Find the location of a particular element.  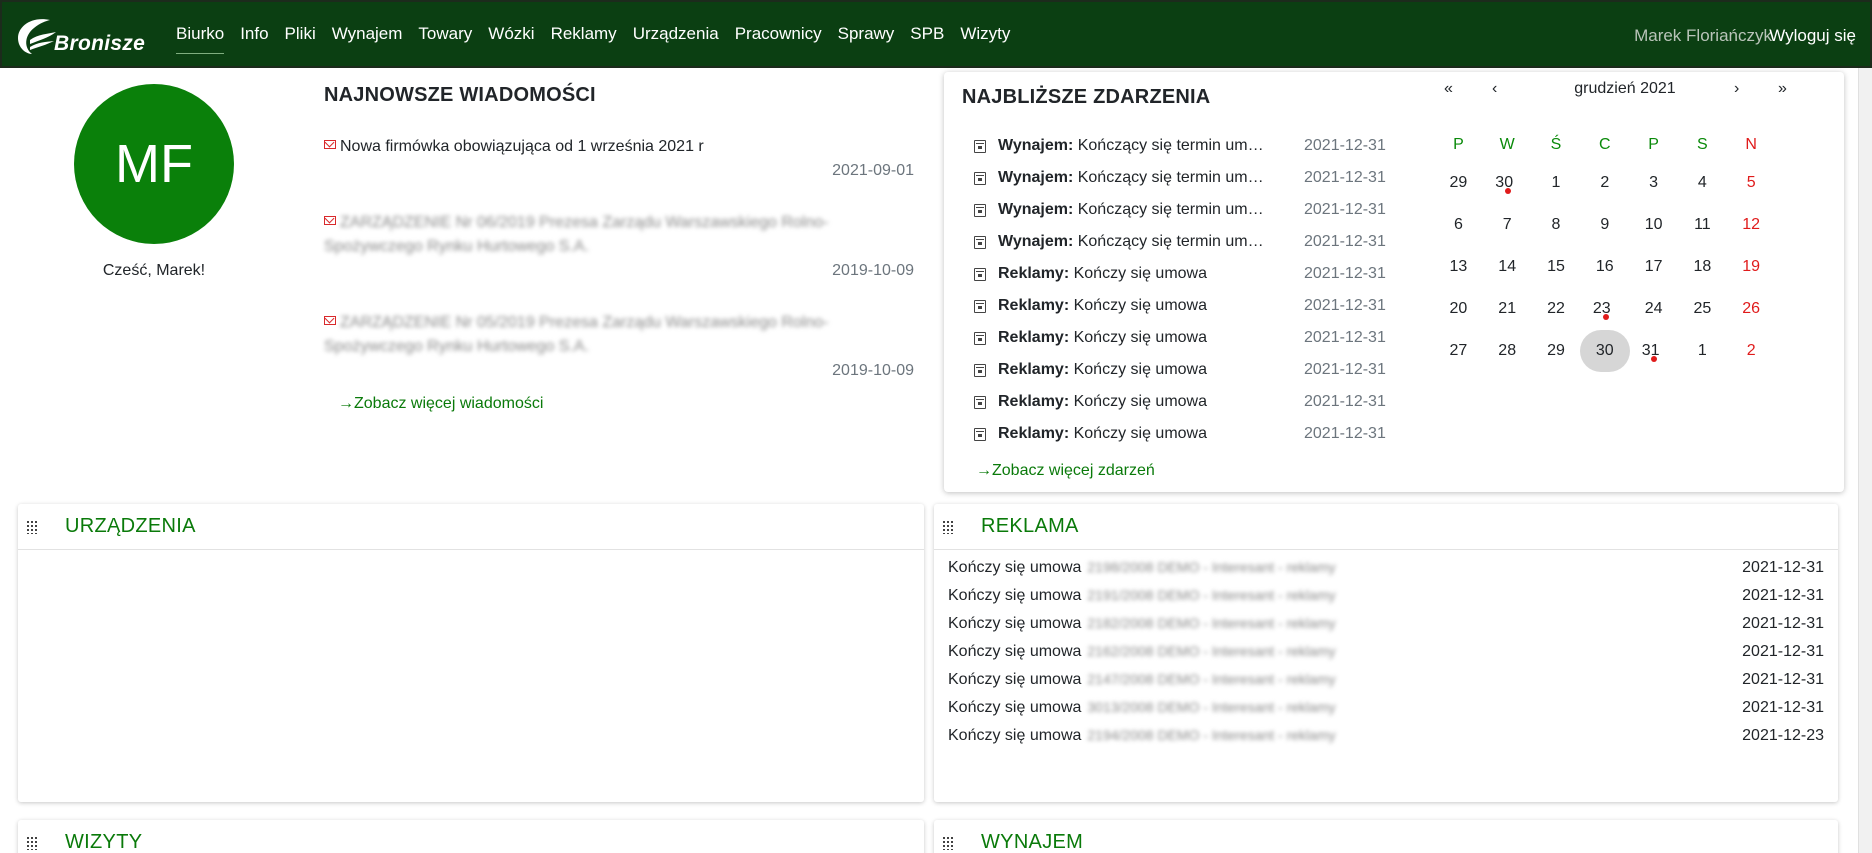

calendar-day: 4 is located at coordinates (1702, 183).